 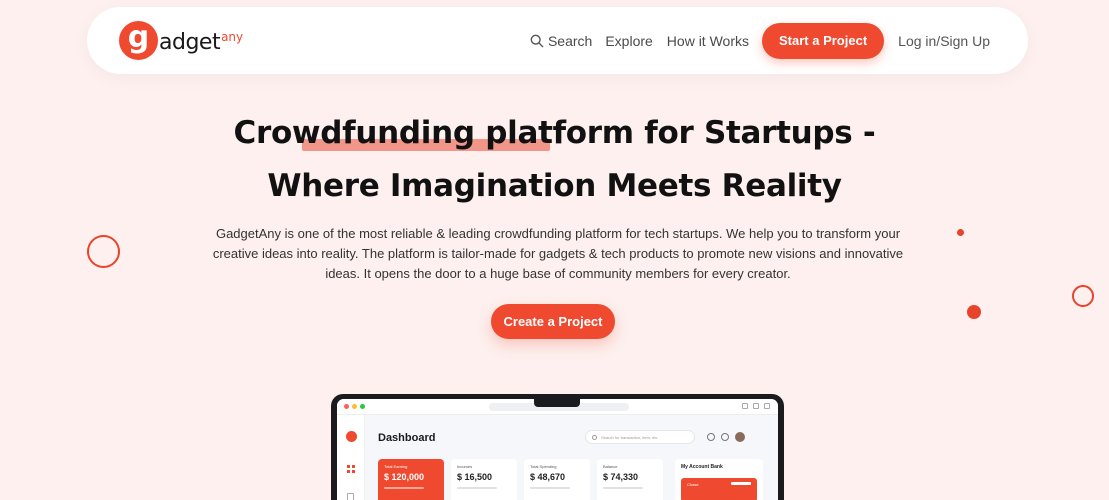 I want to click on browser-icons, so click(x=756, y=406).